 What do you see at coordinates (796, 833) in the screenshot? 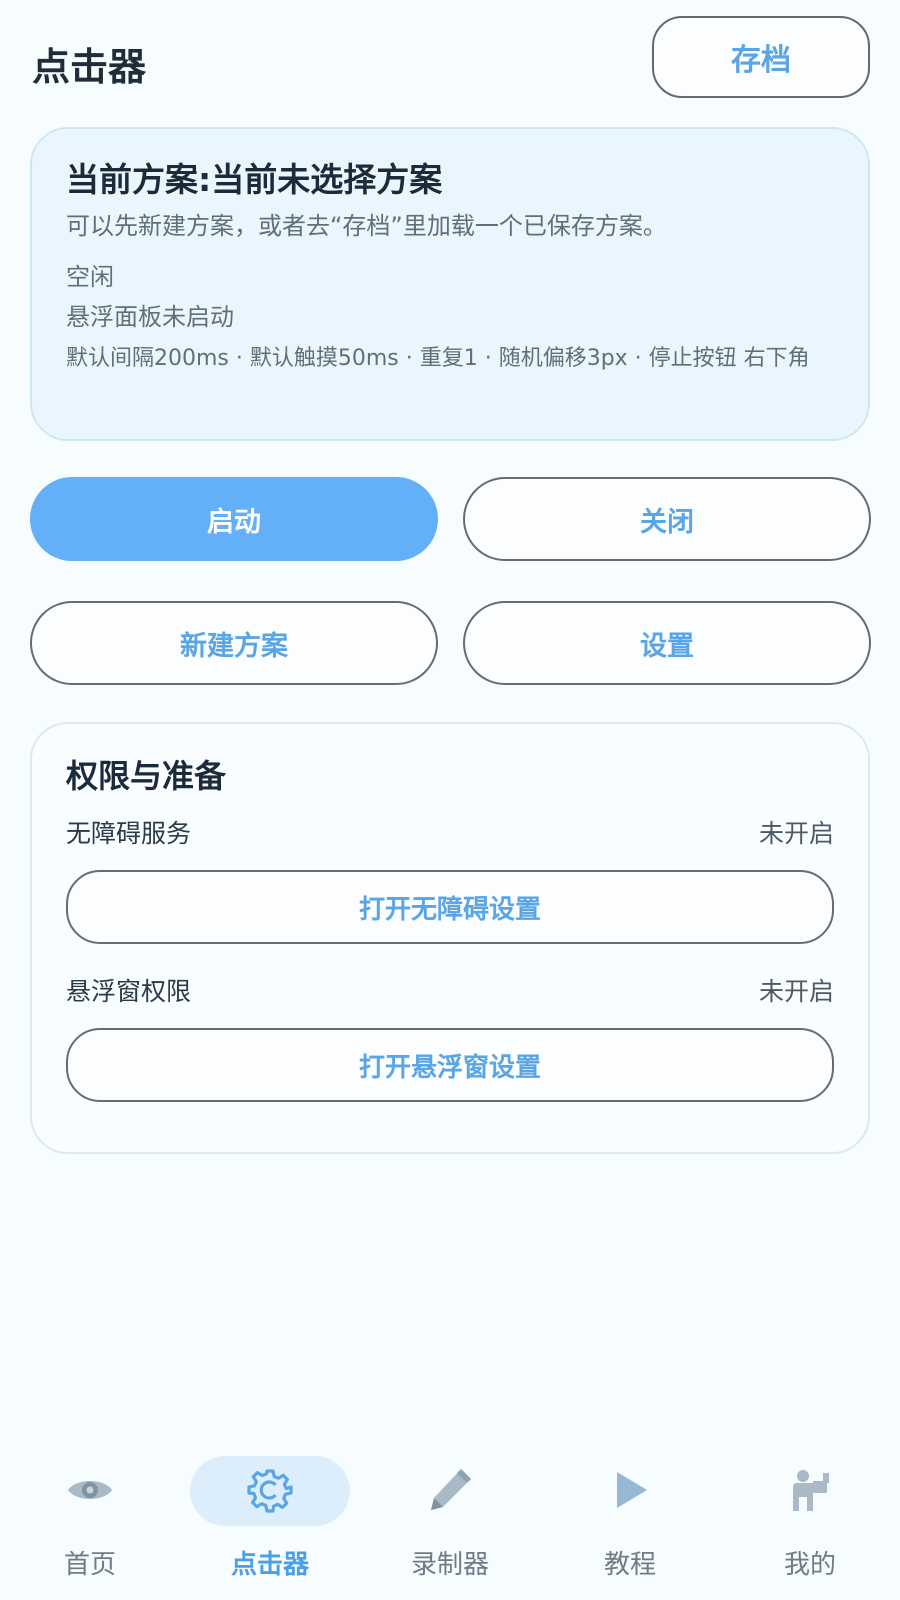
I see `accessibility-state: 未开启` at bounding box center [796, 833].